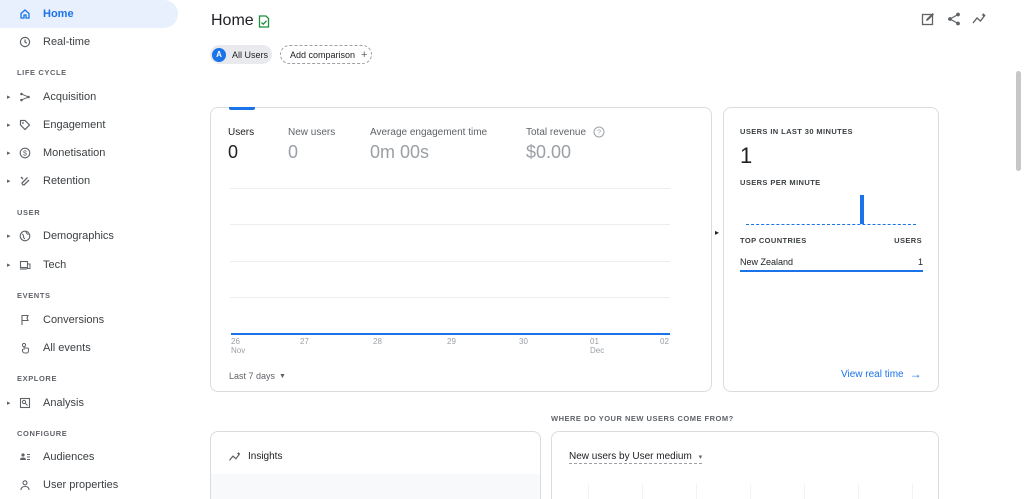  I want to click on edit-report-icon, so click(928, 19).